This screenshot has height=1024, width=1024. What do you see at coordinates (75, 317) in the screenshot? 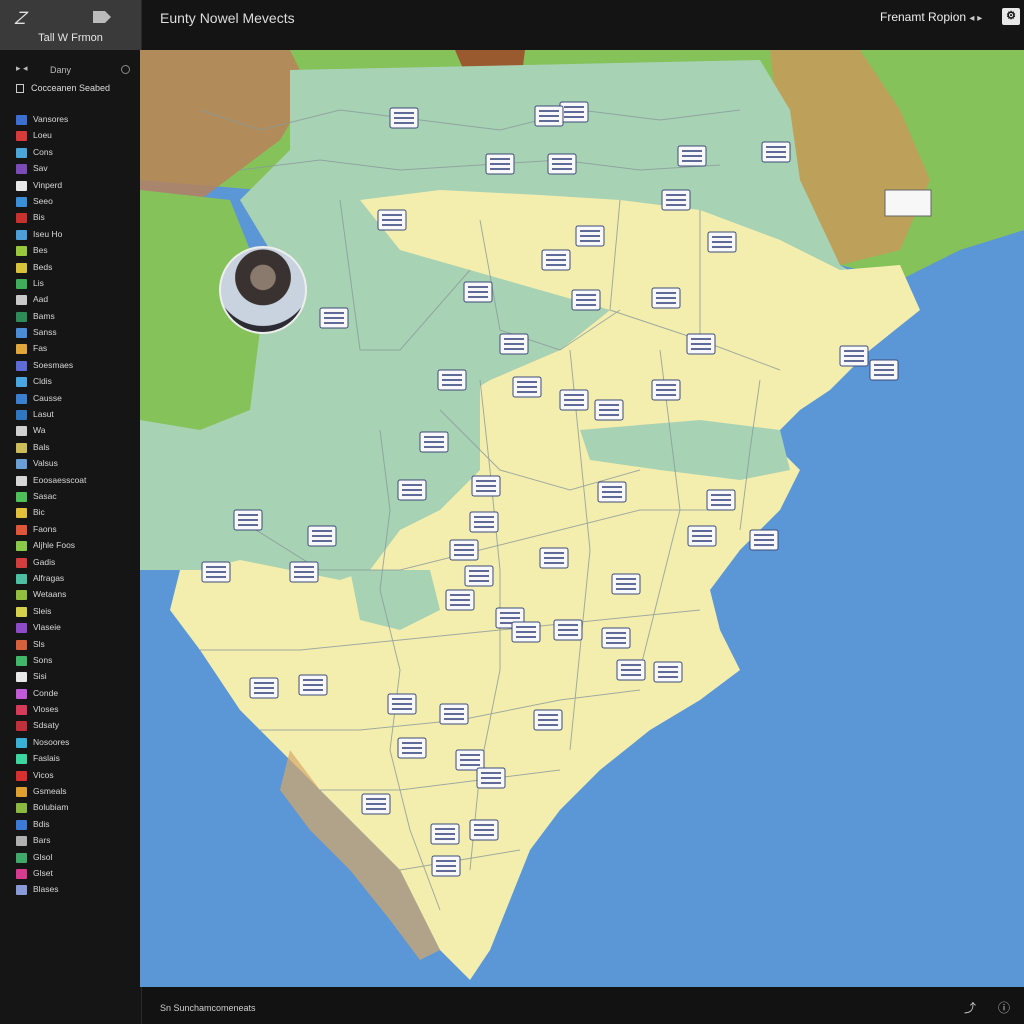
I see `layer-item: Bams` at bounding box center [75, 317].